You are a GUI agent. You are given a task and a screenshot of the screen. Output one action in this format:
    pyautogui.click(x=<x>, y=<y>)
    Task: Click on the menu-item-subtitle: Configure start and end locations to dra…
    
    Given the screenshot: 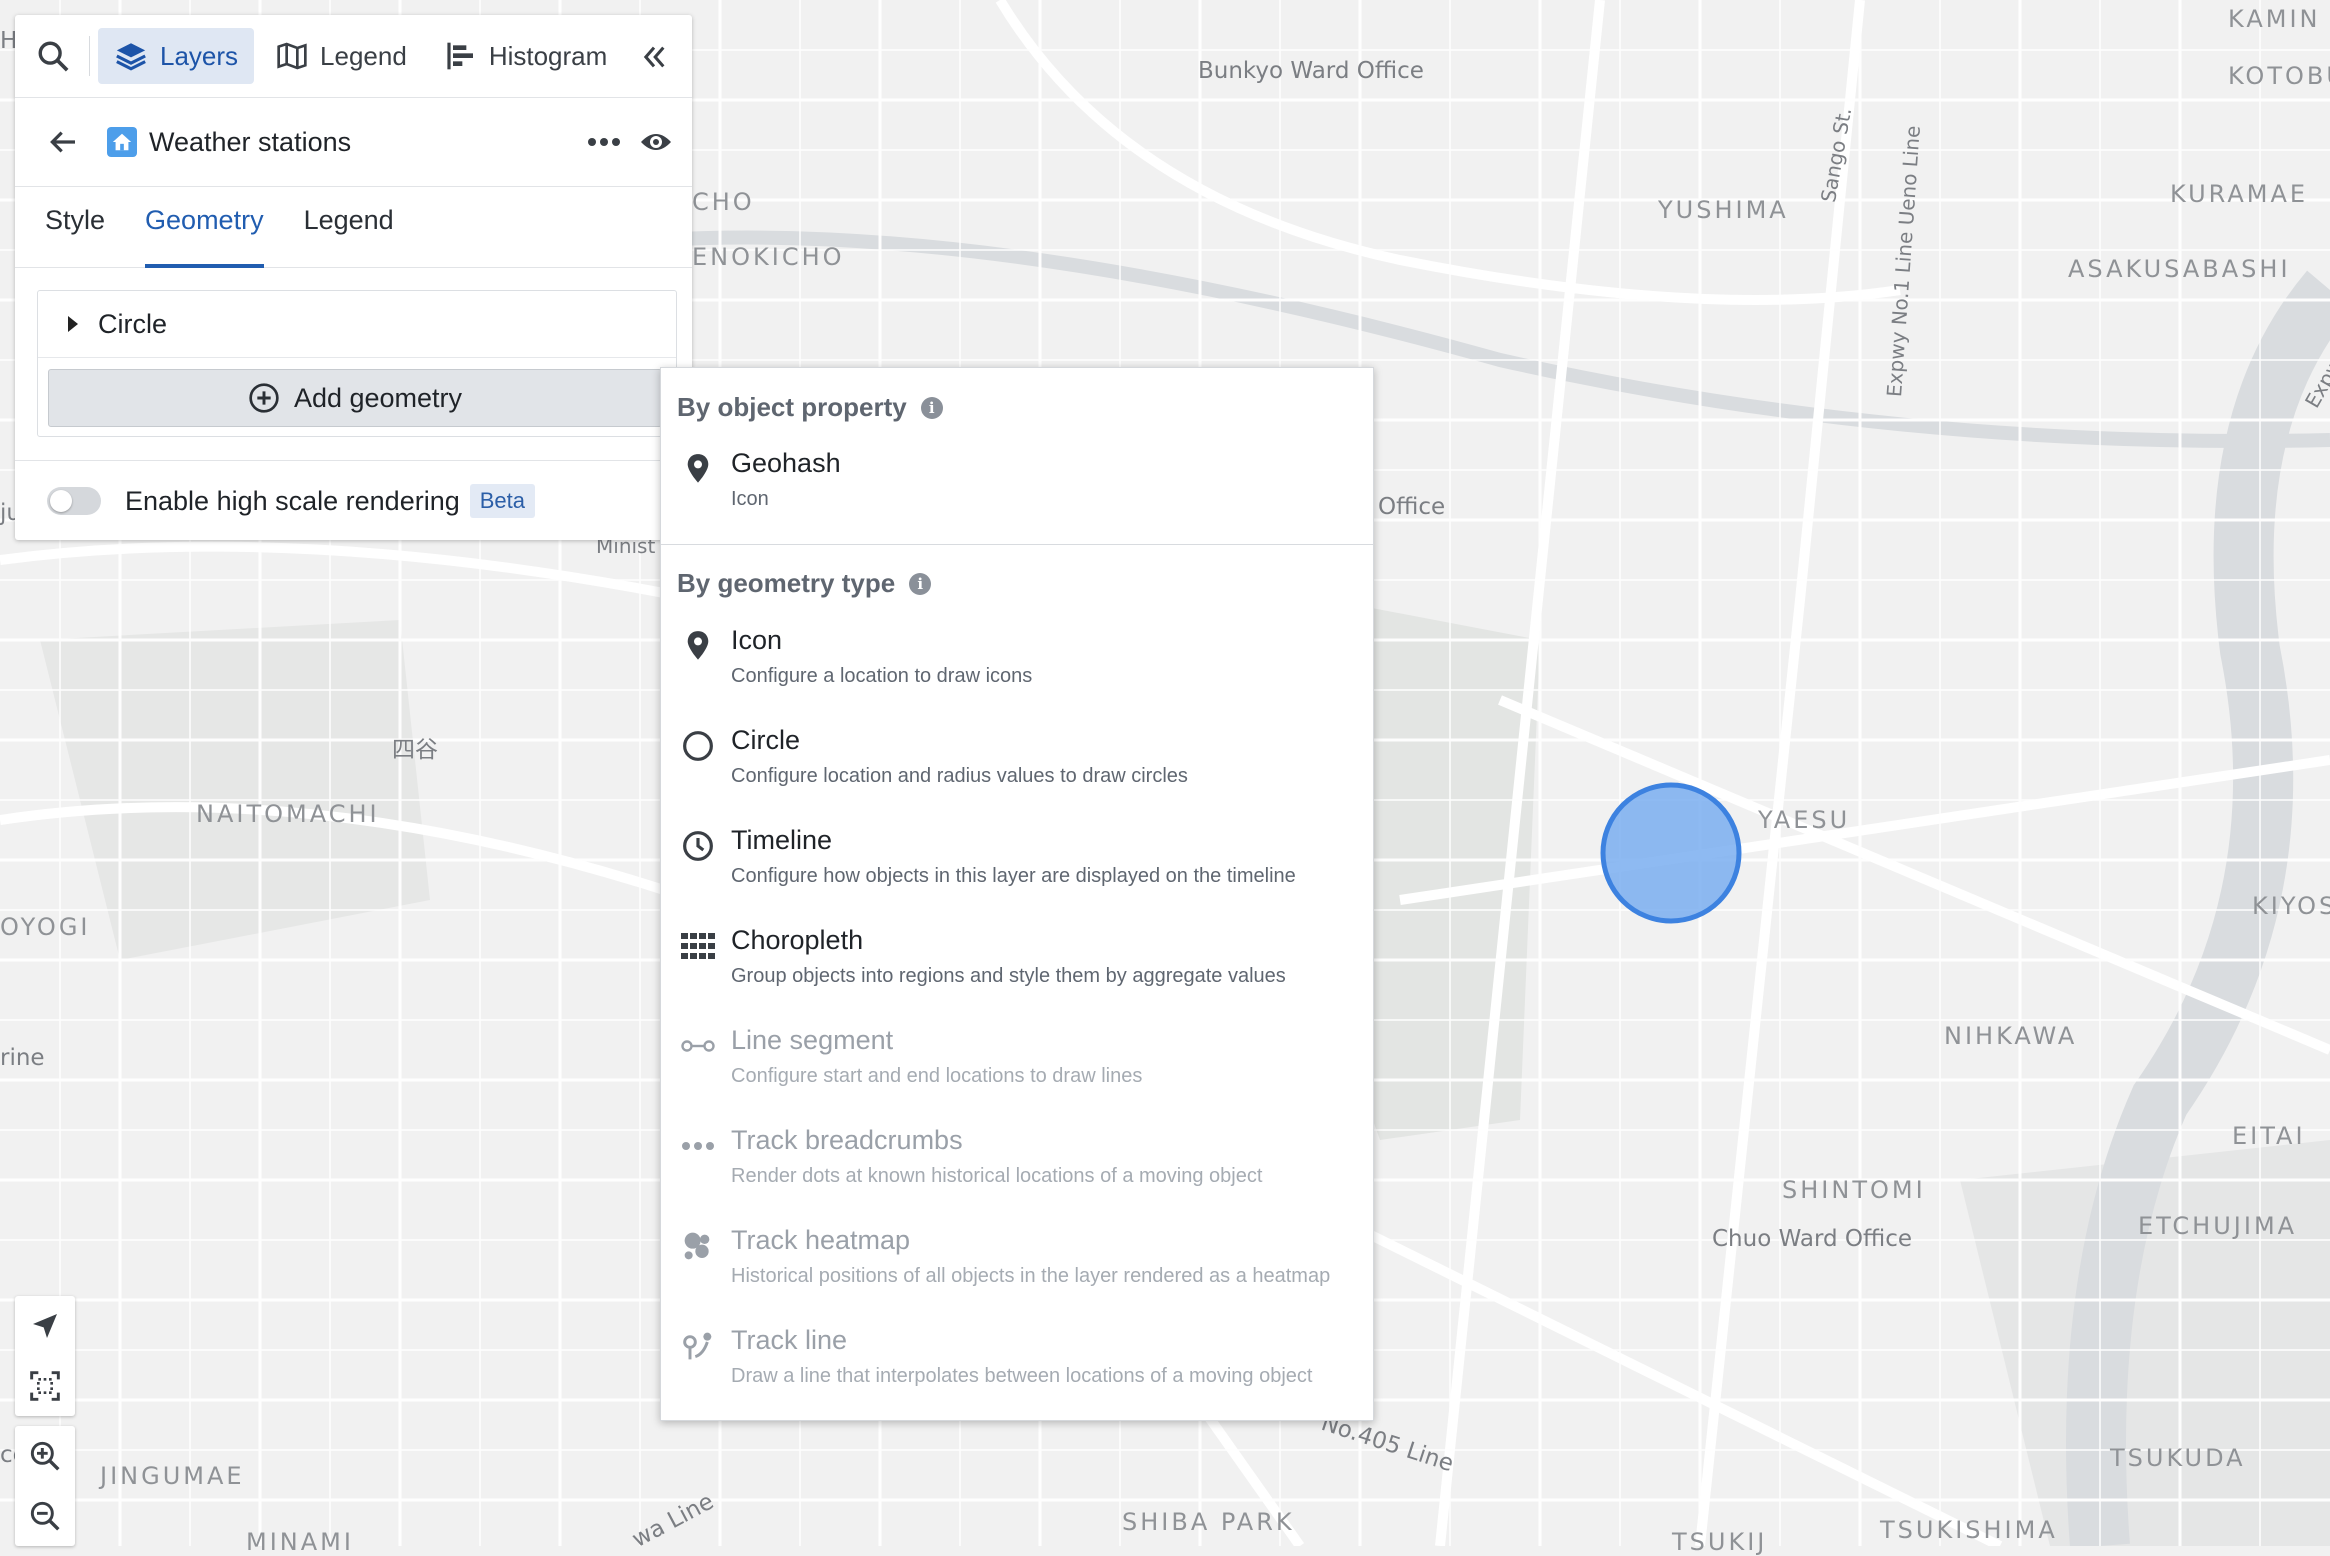 What is the action you would take?
    pyautogui.click(x=937, y=1076)
    